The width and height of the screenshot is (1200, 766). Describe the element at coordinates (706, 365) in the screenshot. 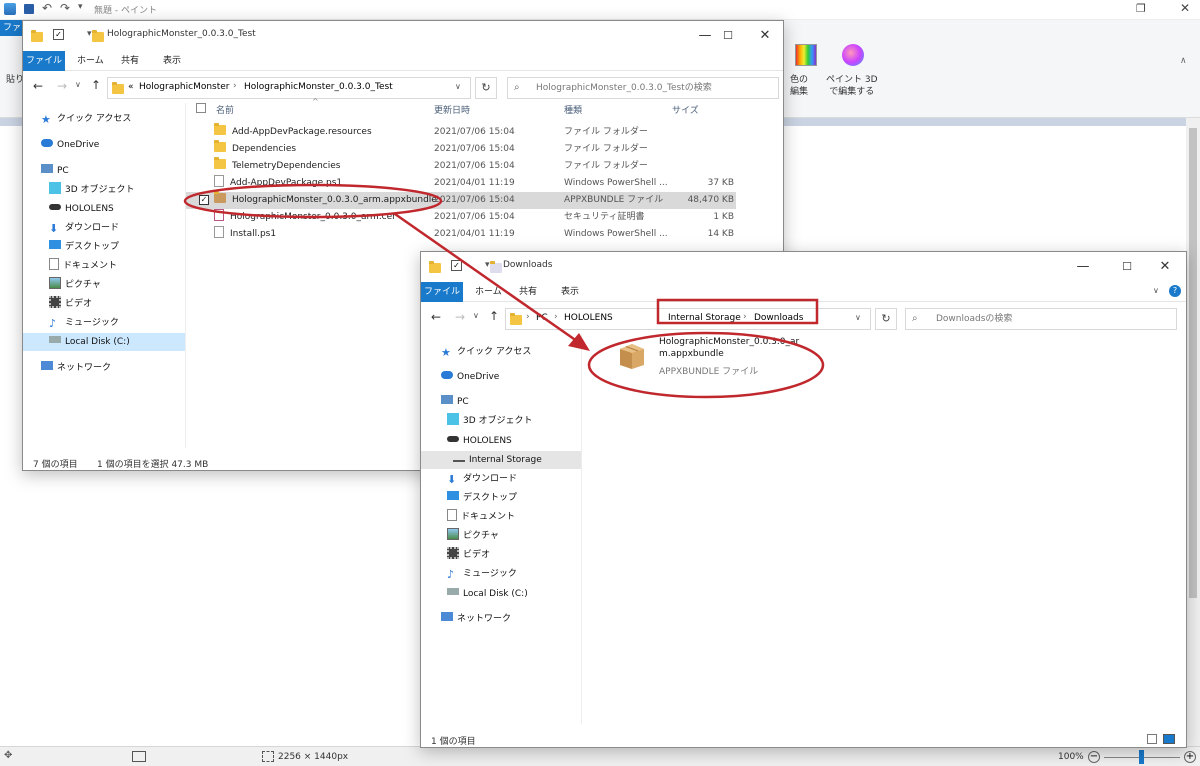

I see `highlight-ellipse-destination` at that location.